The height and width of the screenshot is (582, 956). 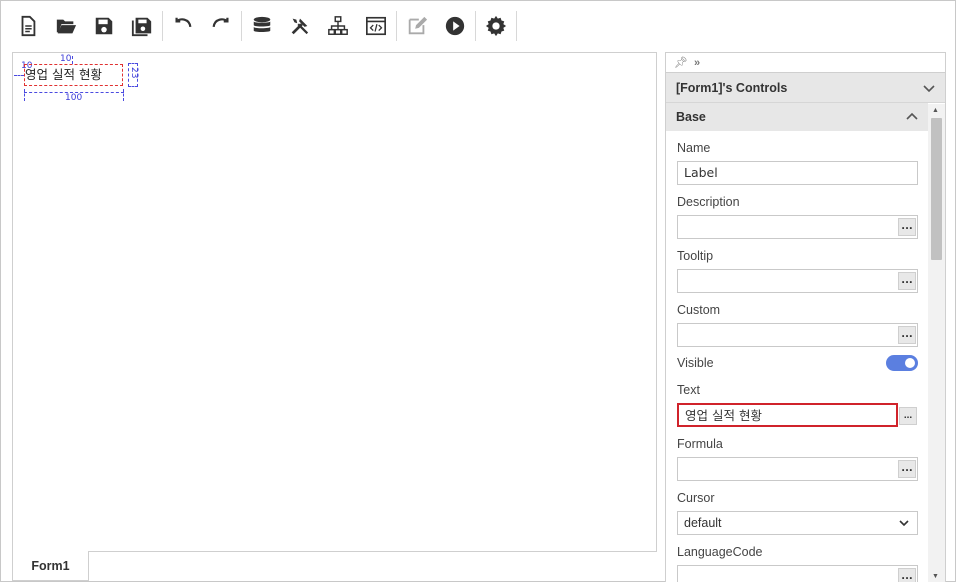 I want to click on database-icon, so click(x=262, y=24).